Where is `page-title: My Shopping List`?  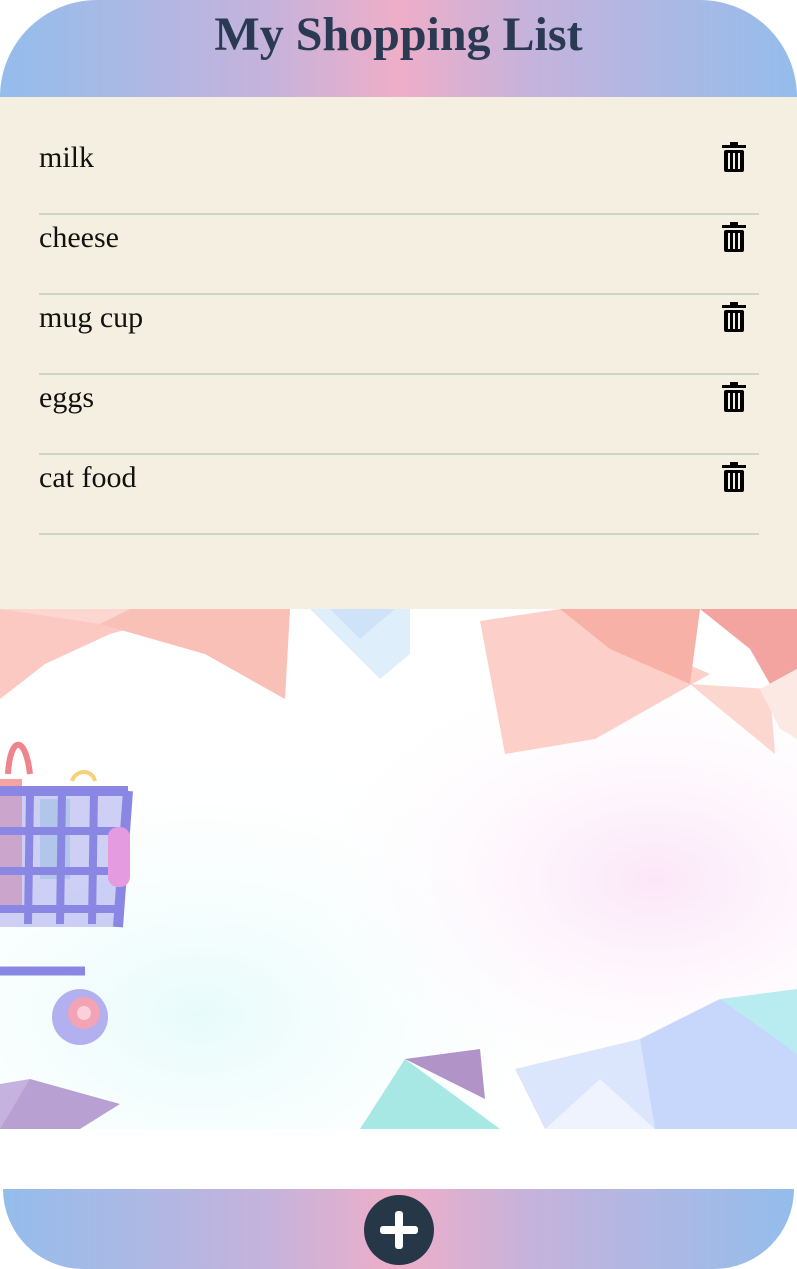 page-title: My Shopping List is located at coordinates (398, 34).